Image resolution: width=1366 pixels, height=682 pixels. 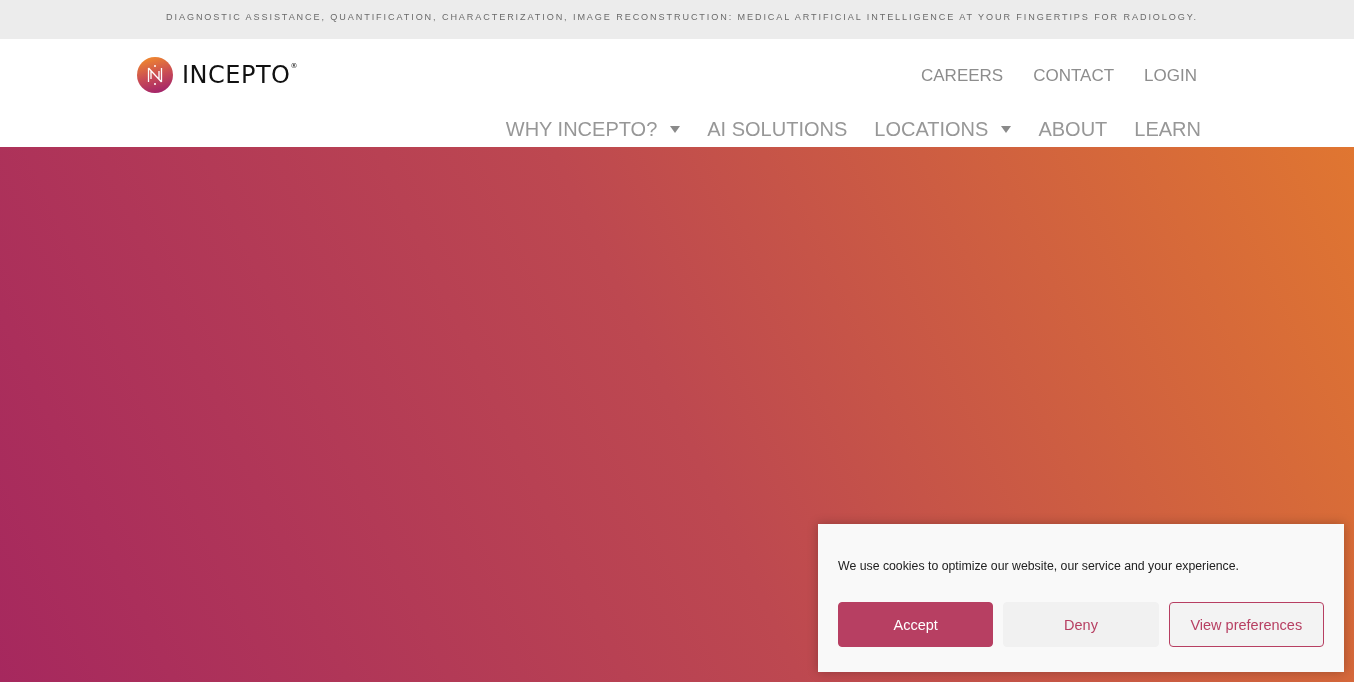 I want to click on accept-button: Accept, so click(x=916, y=624).